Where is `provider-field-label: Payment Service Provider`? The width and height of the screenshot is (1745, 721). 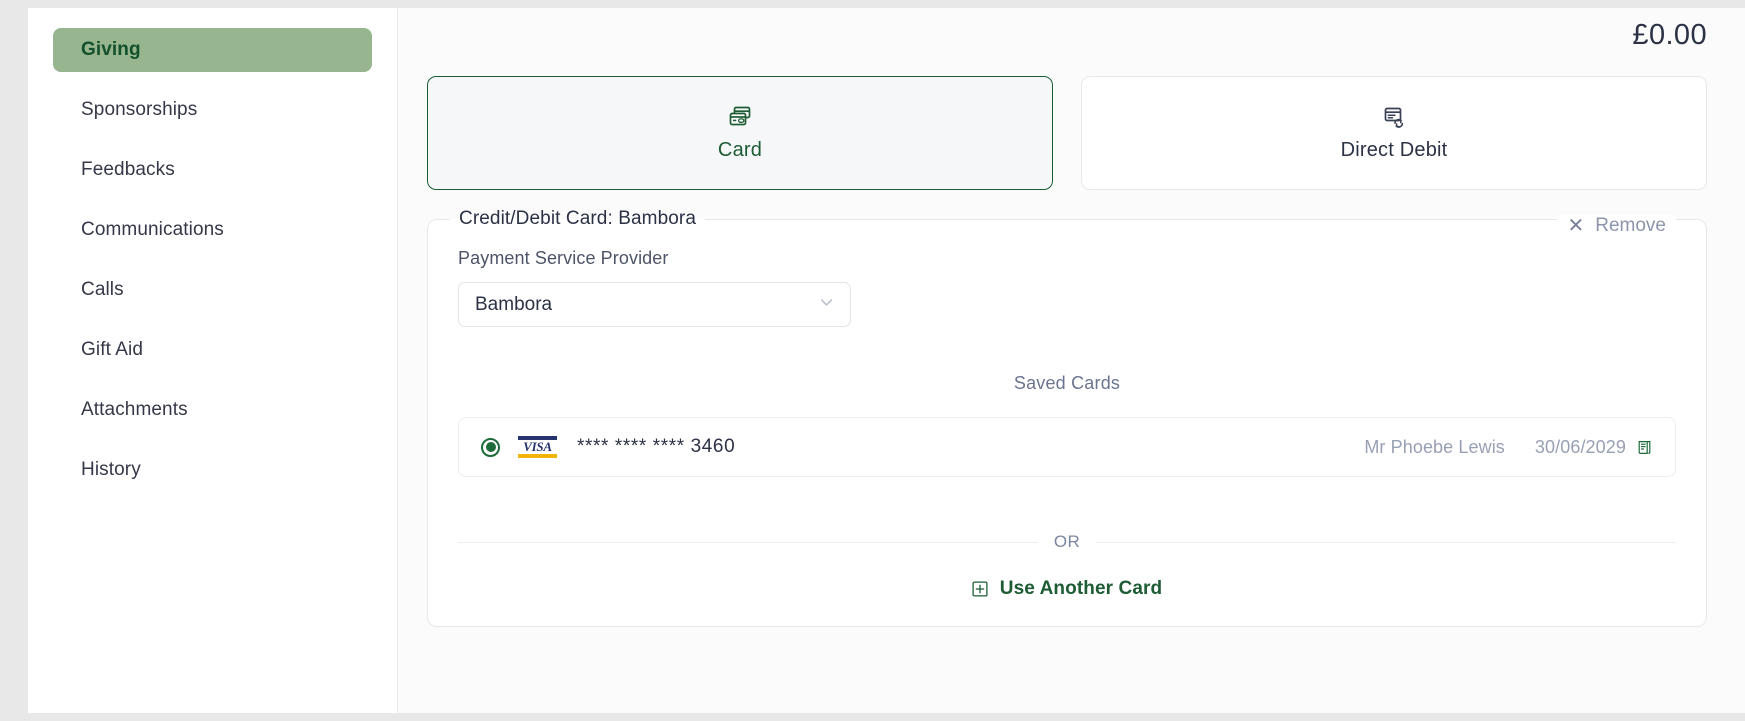 provider-field-label: Payment Service Provider is located at coordinates (563, 258).